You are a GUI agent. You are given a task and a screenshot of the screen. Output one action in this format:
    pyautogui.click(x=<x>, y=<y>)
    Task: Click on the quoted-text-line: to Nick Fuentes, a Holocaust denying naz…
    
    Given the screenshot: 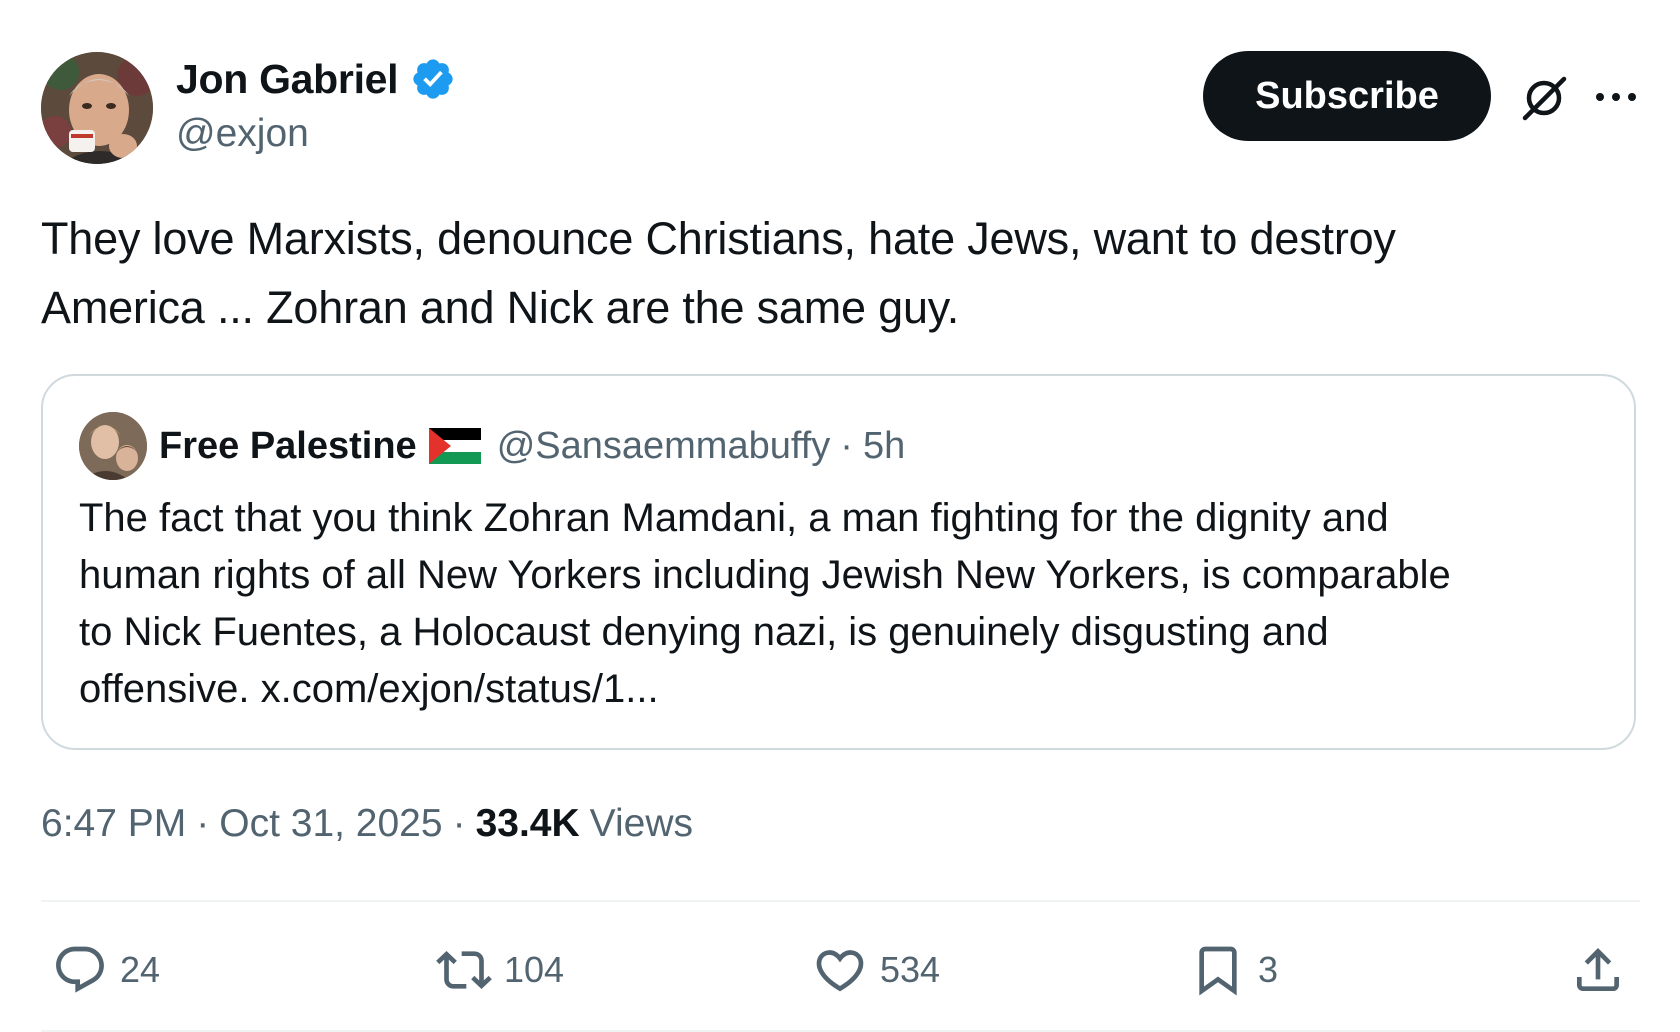 What is the action you would take?
    pyautogui.click(x=704, y=632)
    